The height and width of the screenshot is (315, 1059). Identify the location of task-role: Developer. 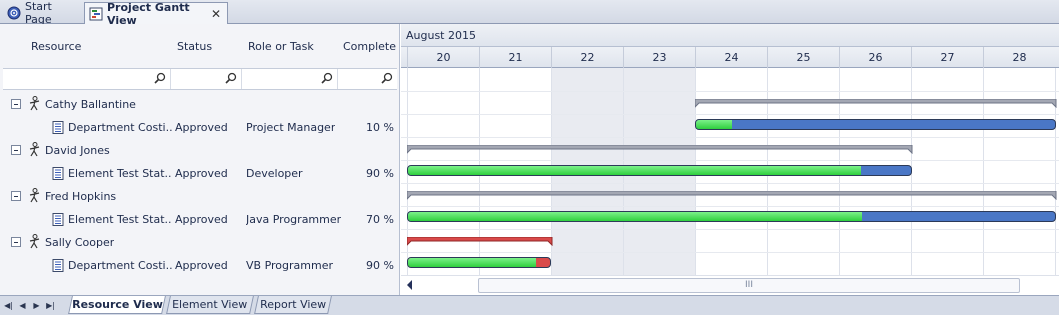
(274, 173).